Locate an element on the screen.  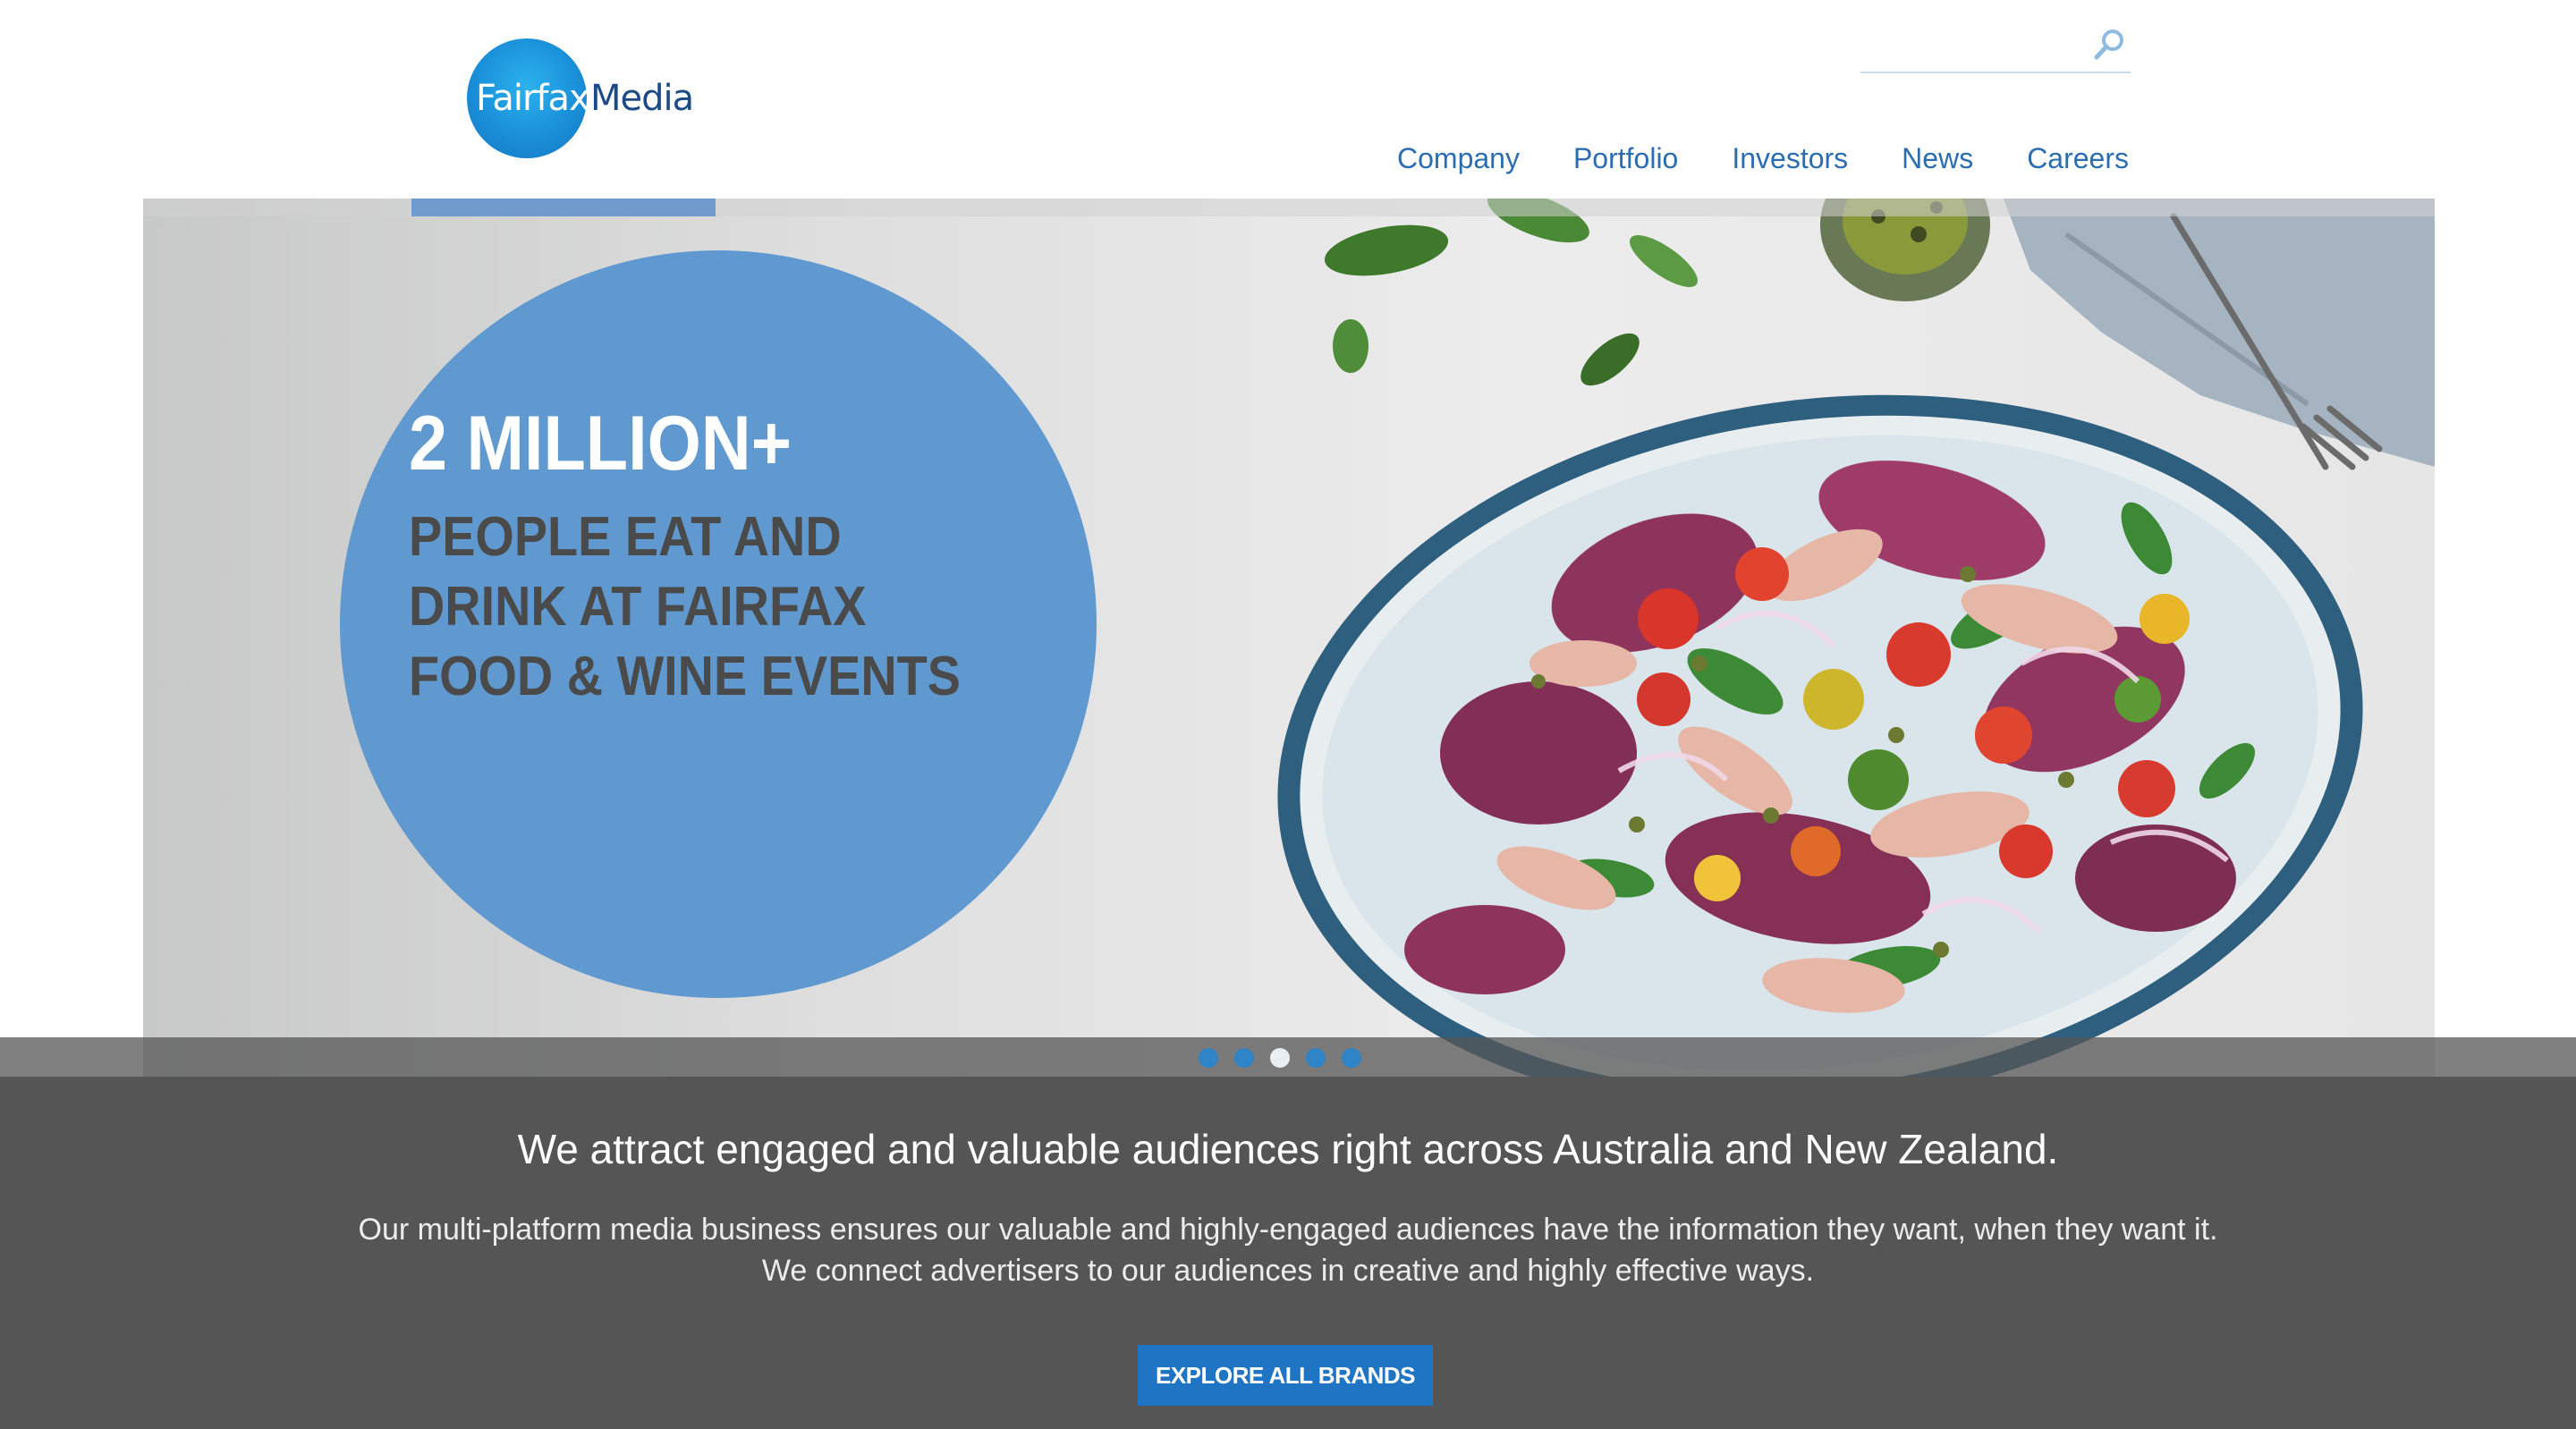
explore-all-brands-button: EXPLORE ALL BRANDS is located at coordinates (1285, 1375).